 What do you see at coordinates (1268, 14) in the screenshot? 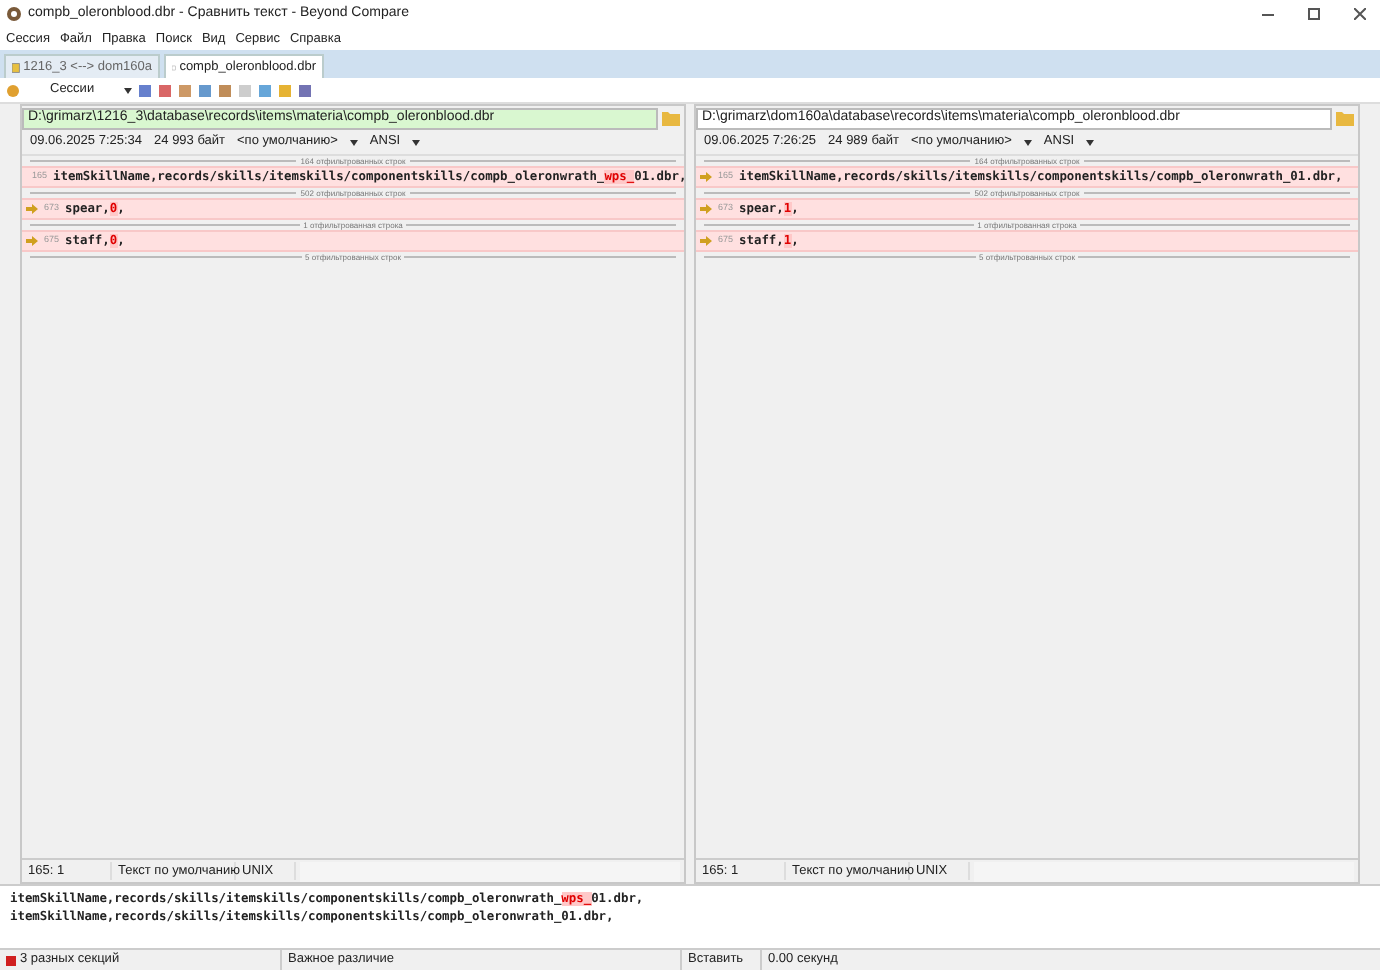
I see `minimize-icon` at bounding box center [1268, 14].